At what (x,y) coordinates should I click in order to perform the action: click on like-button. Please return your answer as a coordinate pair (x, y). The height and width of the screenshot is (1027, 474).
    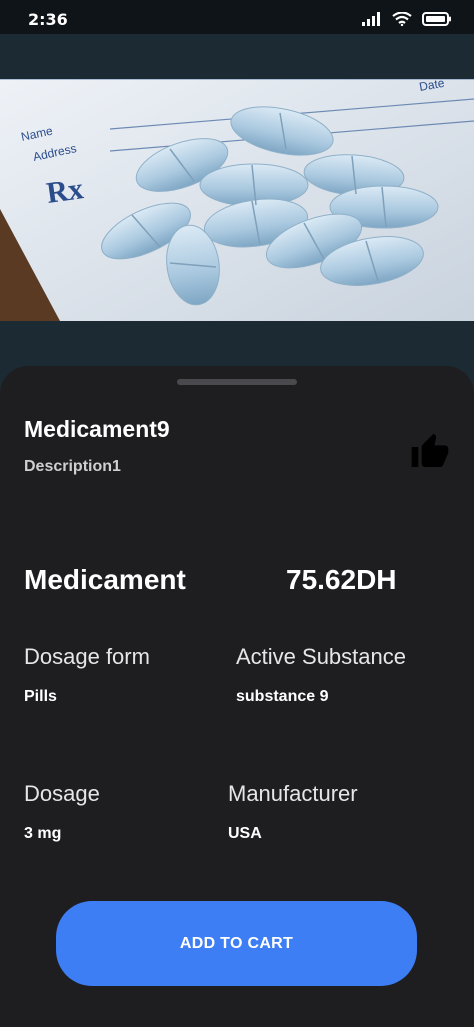
    Looking at the image, I should click on (430, 452).